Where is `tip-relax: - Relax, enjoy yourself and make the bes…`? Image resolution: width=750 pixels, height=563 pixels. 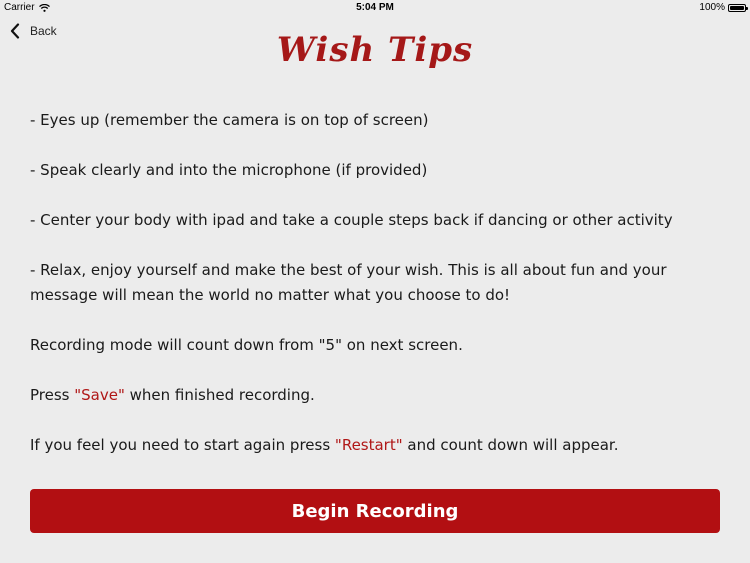 tip-relax: - Relax, enjoy yourself and make the bes… is located at coordinates (348, 282).